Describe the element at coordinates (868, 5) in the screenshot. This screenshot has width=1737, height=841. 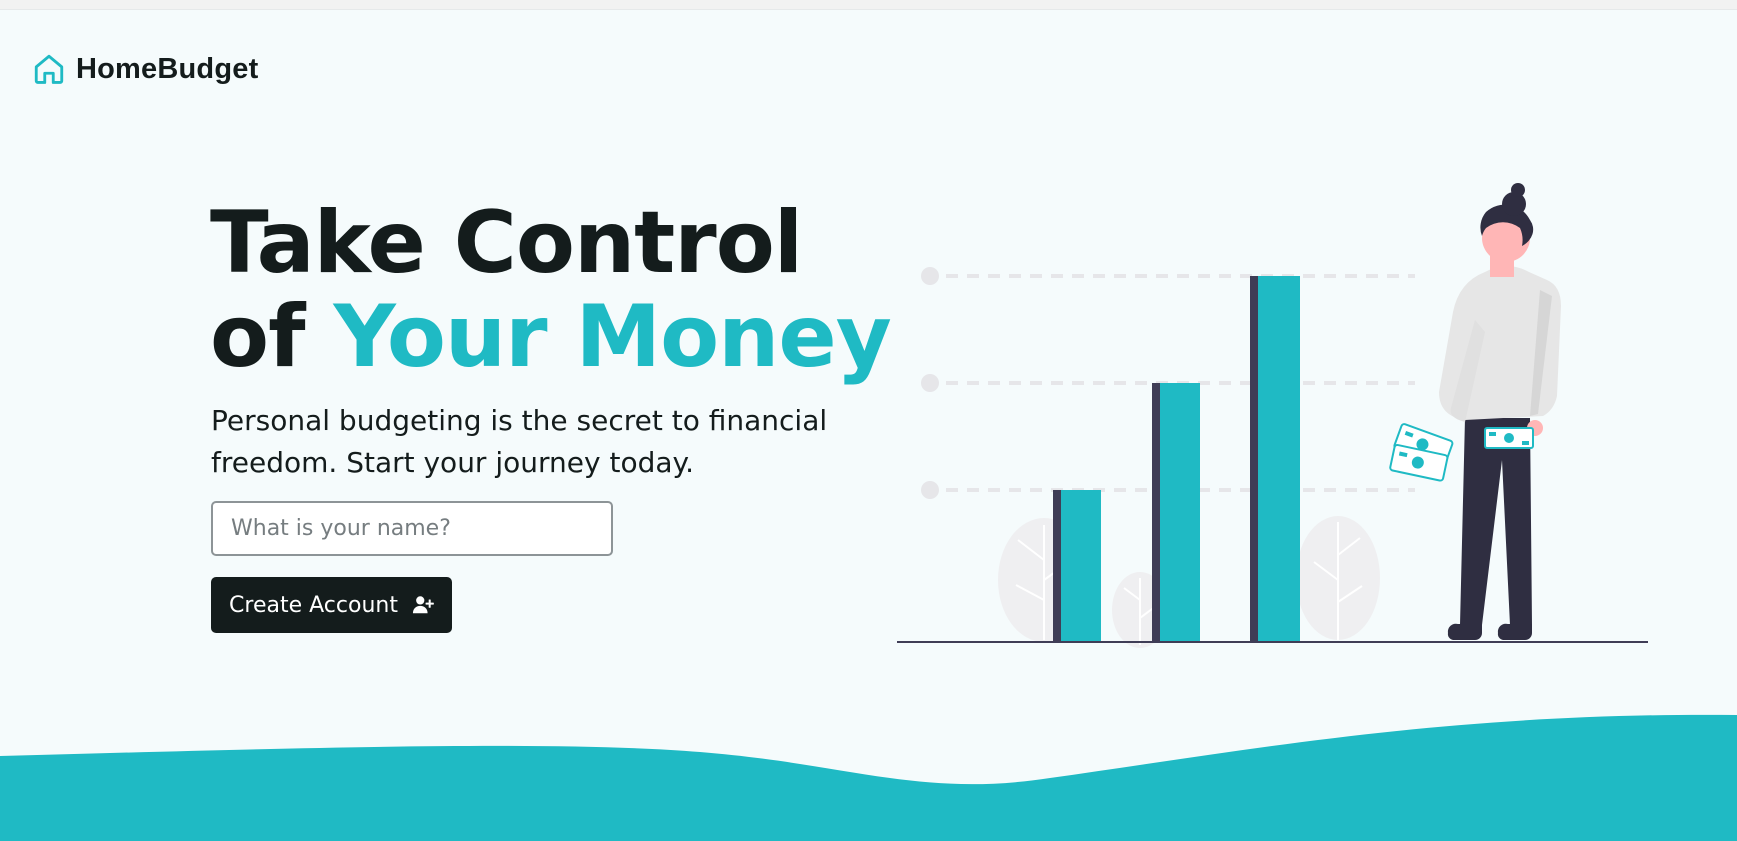
I see `browser-top-strip` at that location.